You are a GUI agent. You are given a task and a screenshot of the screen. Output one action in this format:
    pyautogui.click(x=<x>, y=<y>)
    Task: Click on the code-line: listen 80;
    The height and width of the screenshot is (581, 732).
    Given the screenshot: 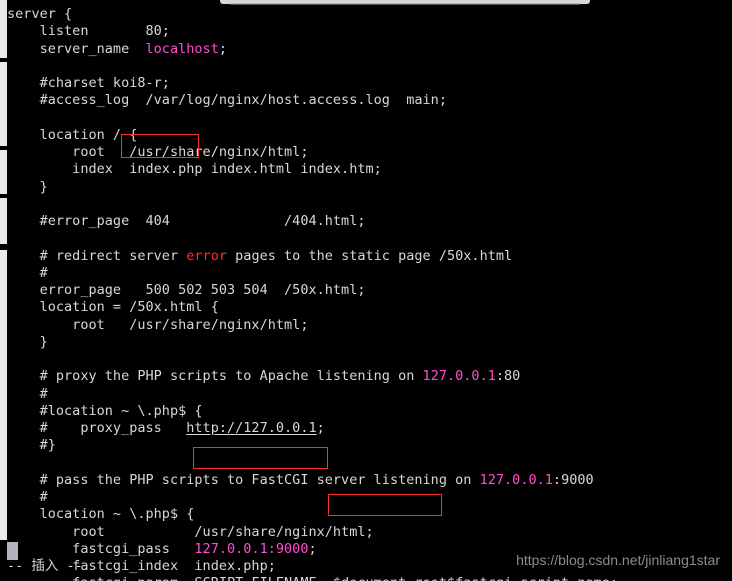 What is the action you would take?
    pyautogui.click(x=369, y=31)
    